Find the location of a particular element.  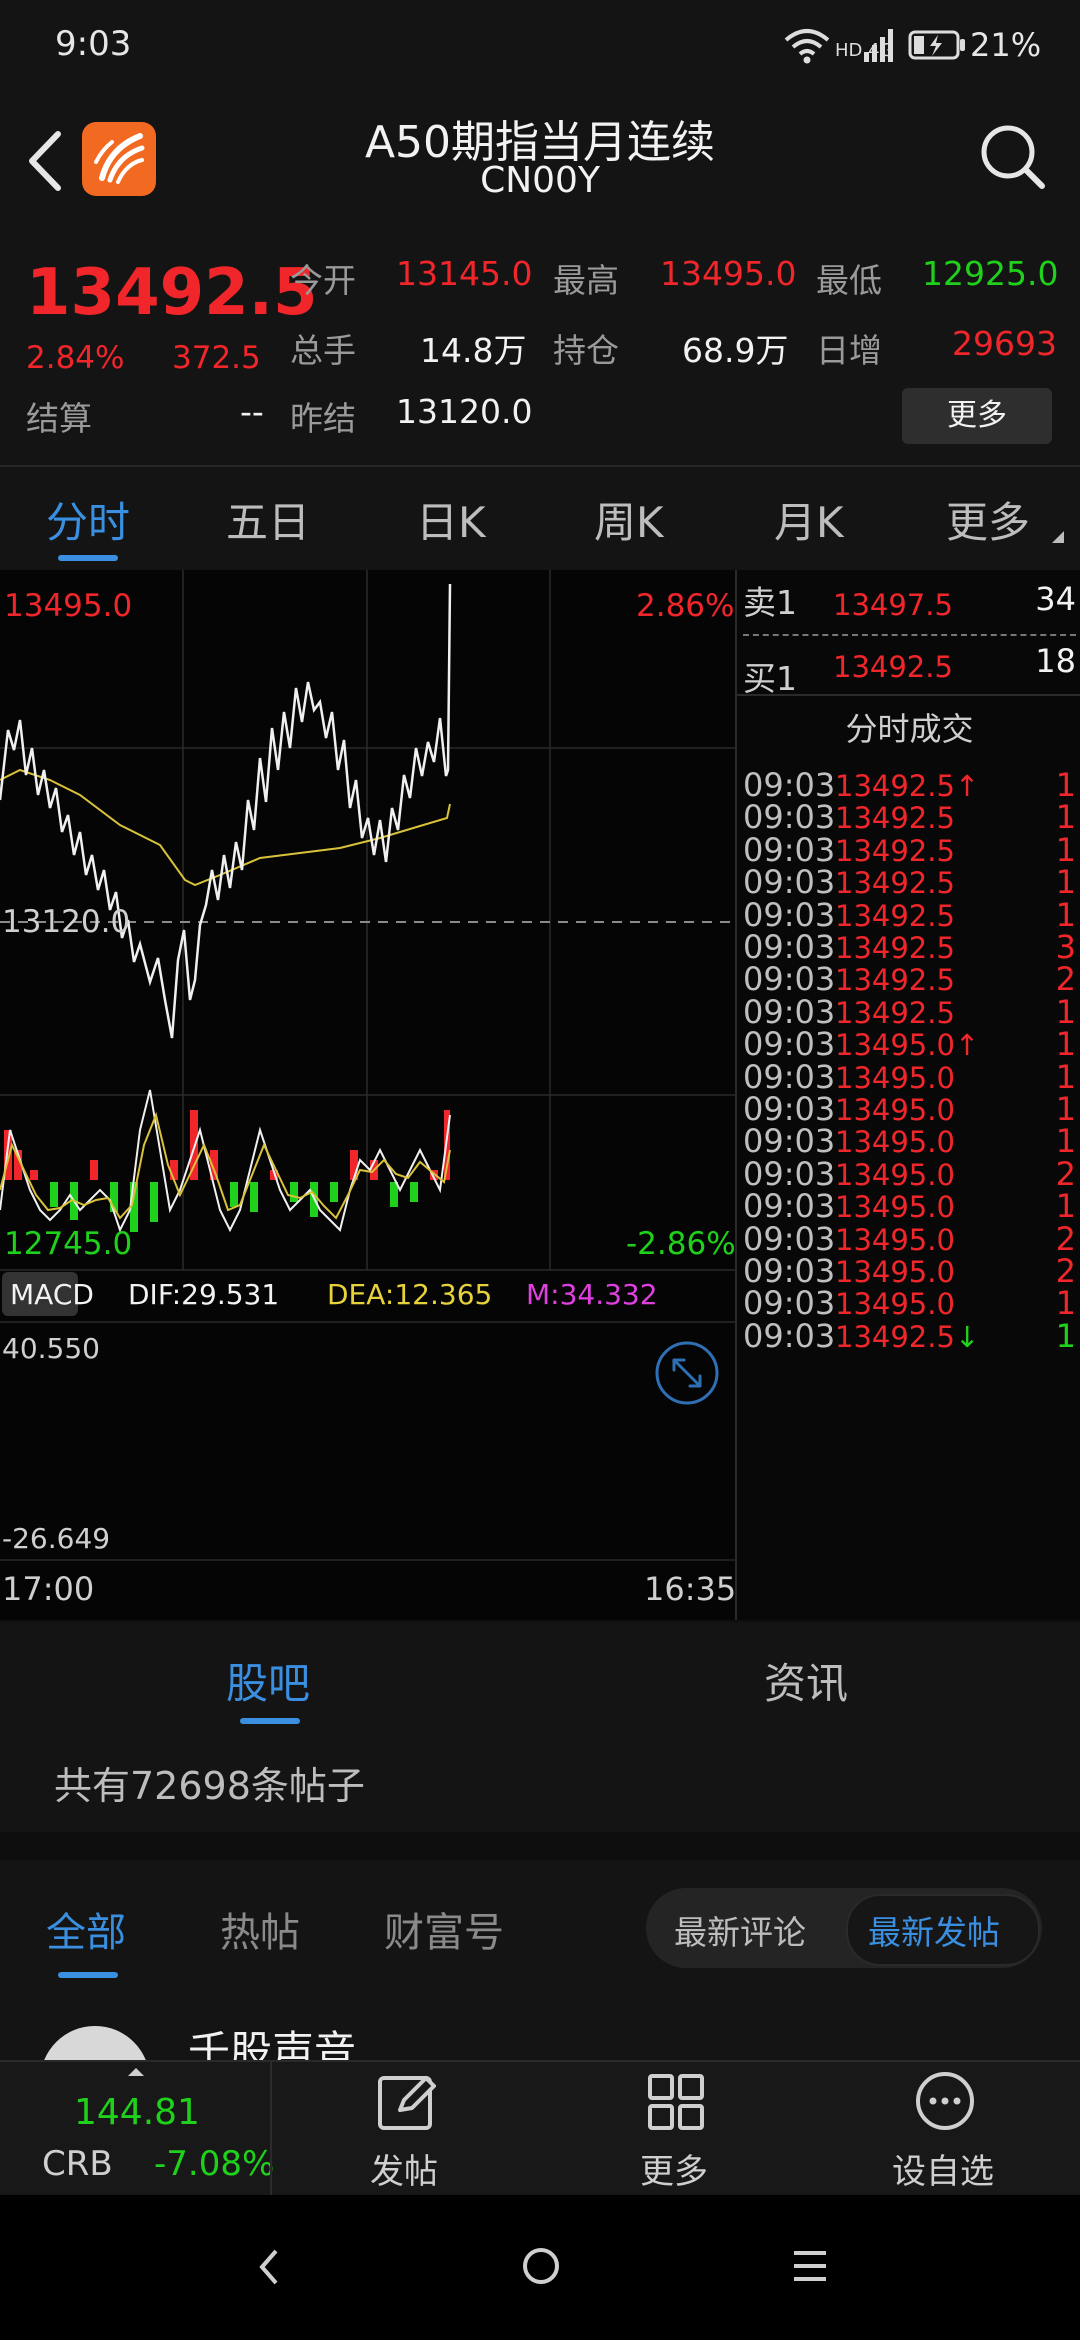

sort-toggle: 最新评论 最新发帖 is located at coordinates (844, 1928).